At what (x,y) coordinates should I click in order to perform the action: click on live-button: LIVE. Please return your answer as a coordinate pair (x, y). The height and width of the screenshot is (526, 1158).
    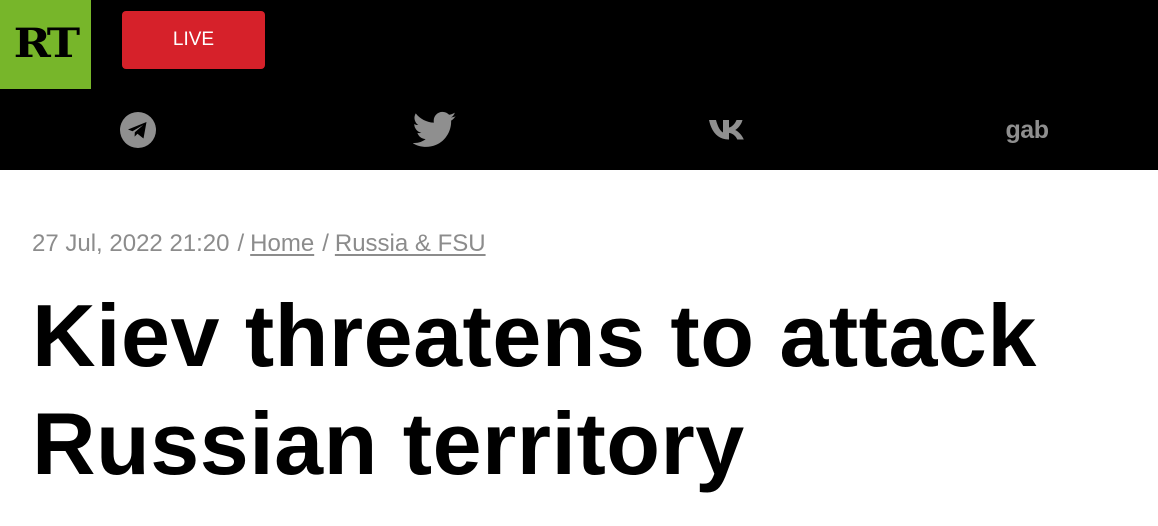
    Looking at the image, I should click on (193, 40).